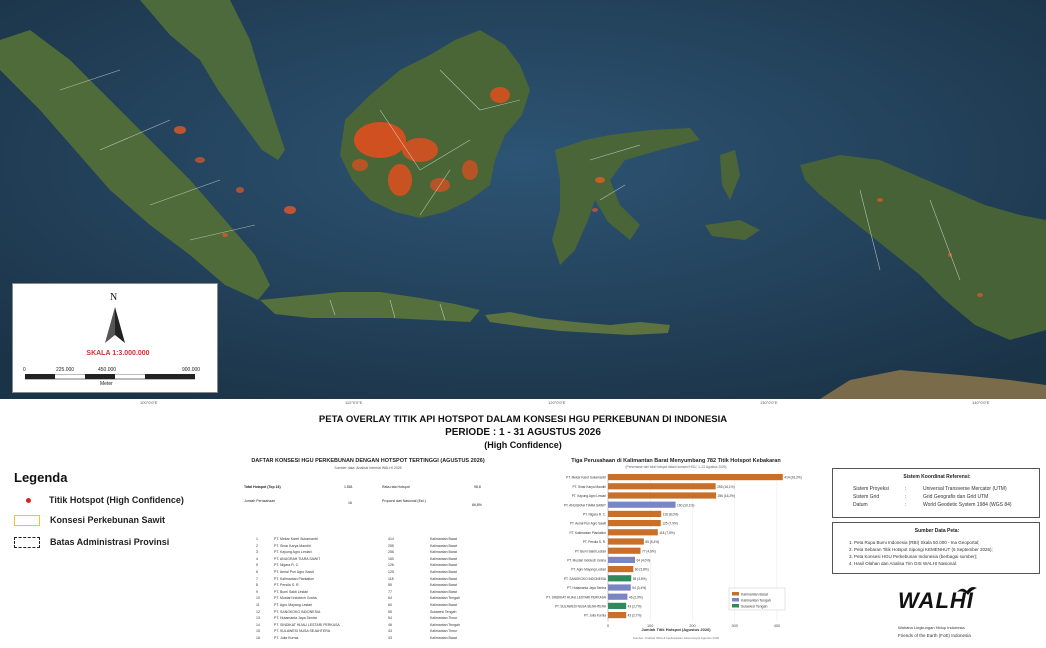  I want to click on cell-province: Sulawesi Tengah, so click(443, 611).